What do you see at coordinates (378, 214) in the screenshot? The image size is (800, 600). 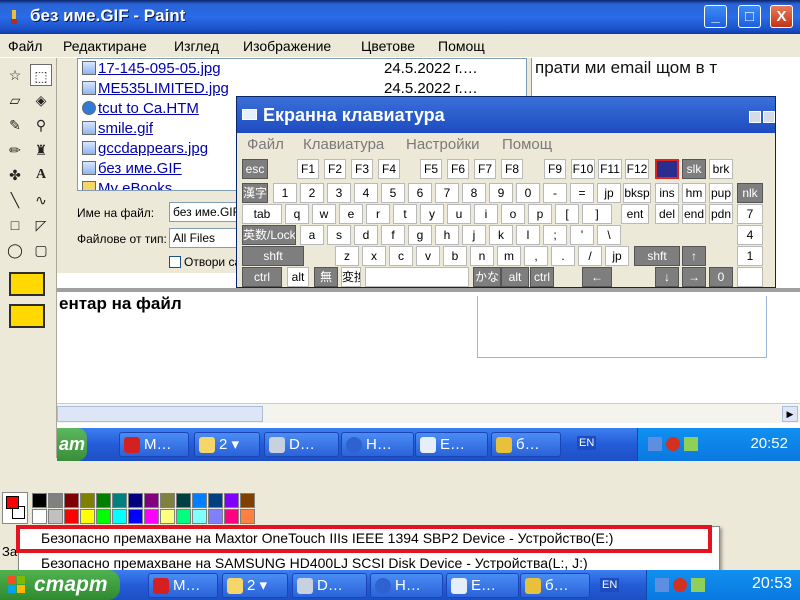 I see `osk-key: r` at bounding box center [378, 214].